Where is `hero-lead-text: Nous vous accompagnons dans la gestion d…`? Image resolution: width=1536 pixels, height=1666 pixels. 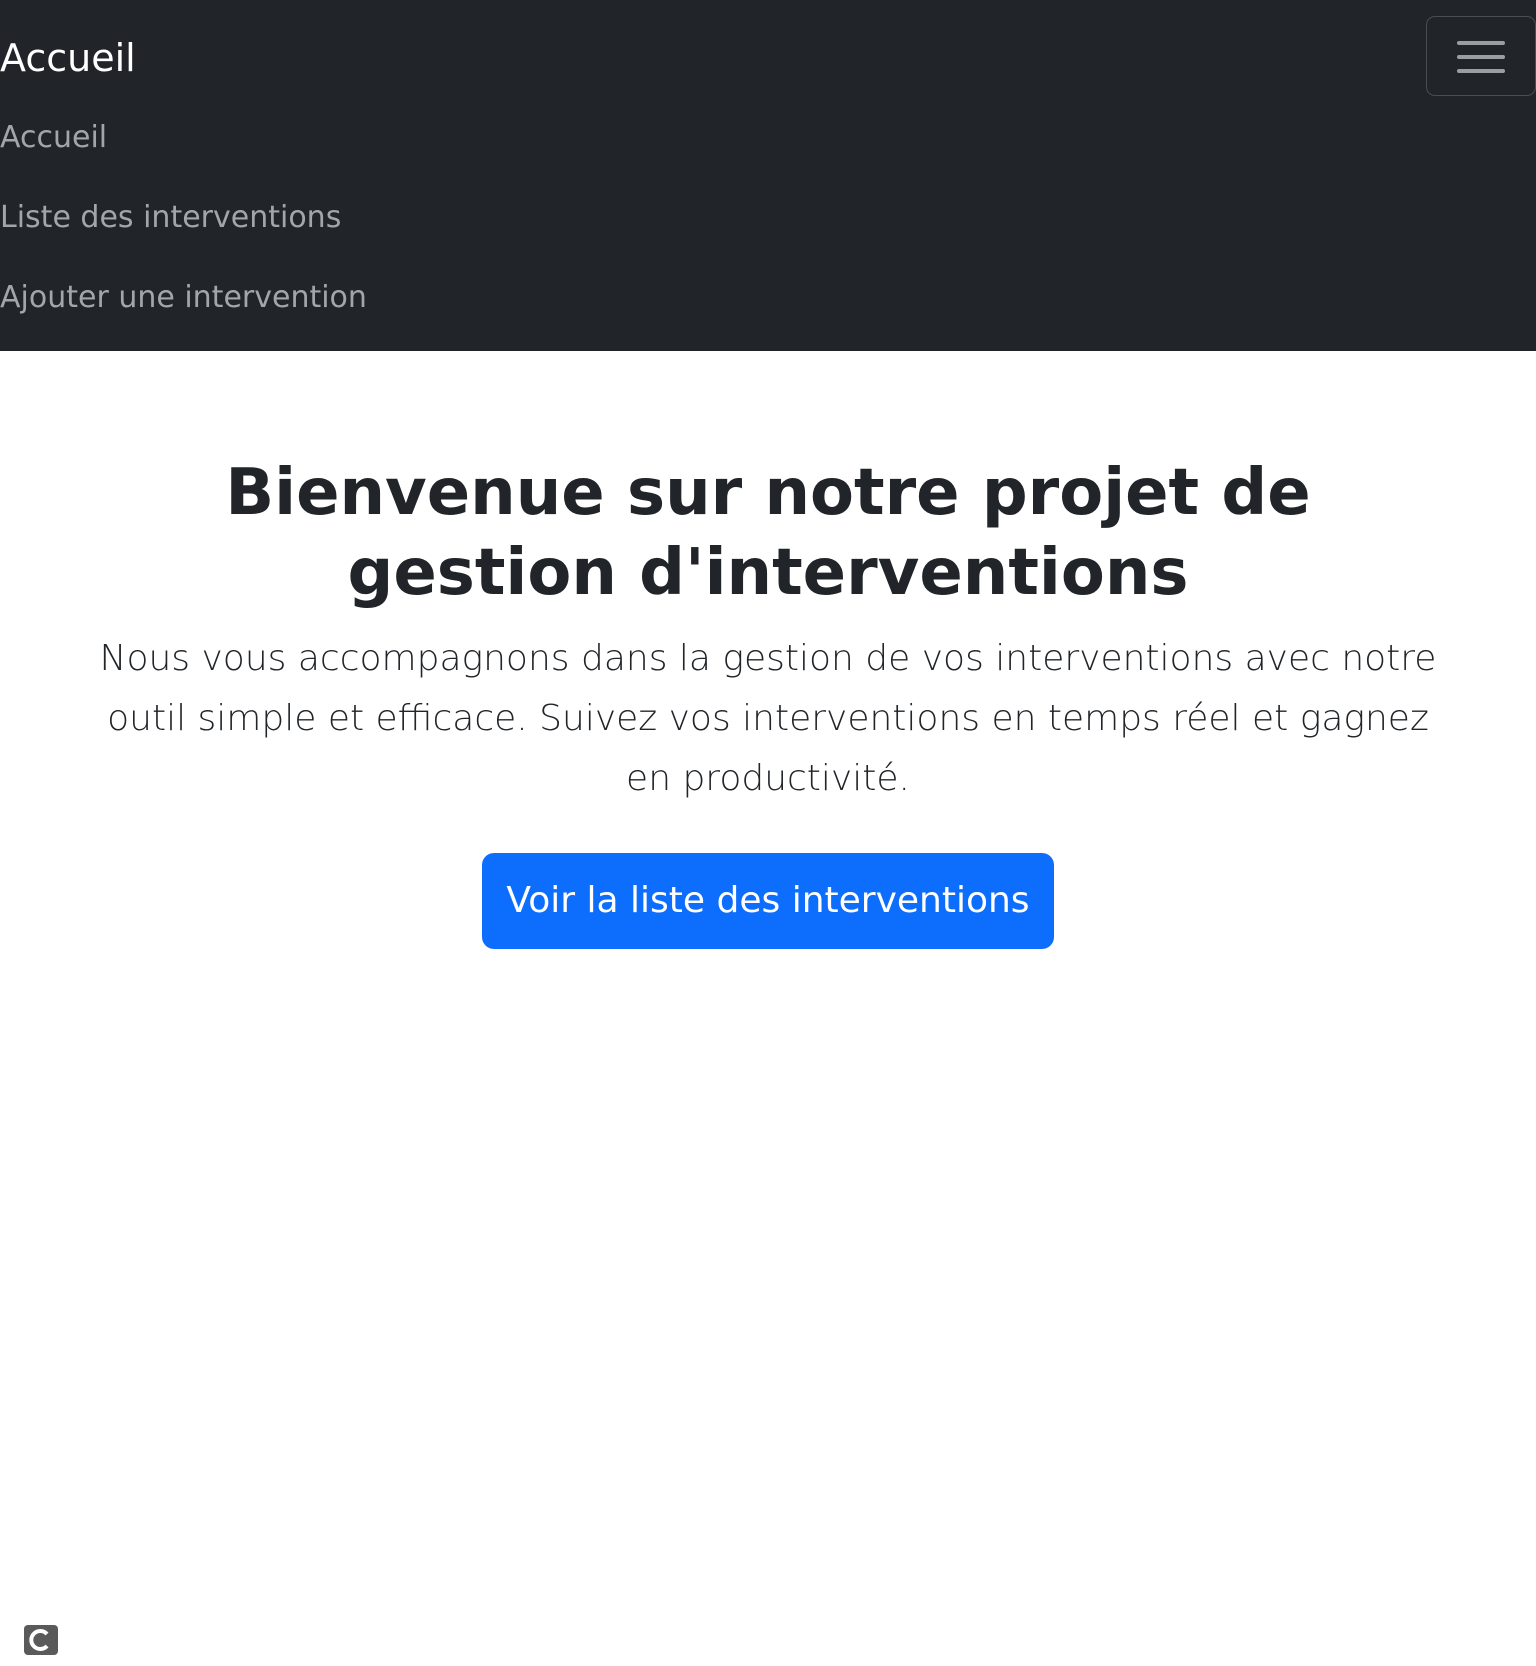 hero-lead-text: Nous vous accompagnons dans la gestion d… is located at coordinates (768, 718).